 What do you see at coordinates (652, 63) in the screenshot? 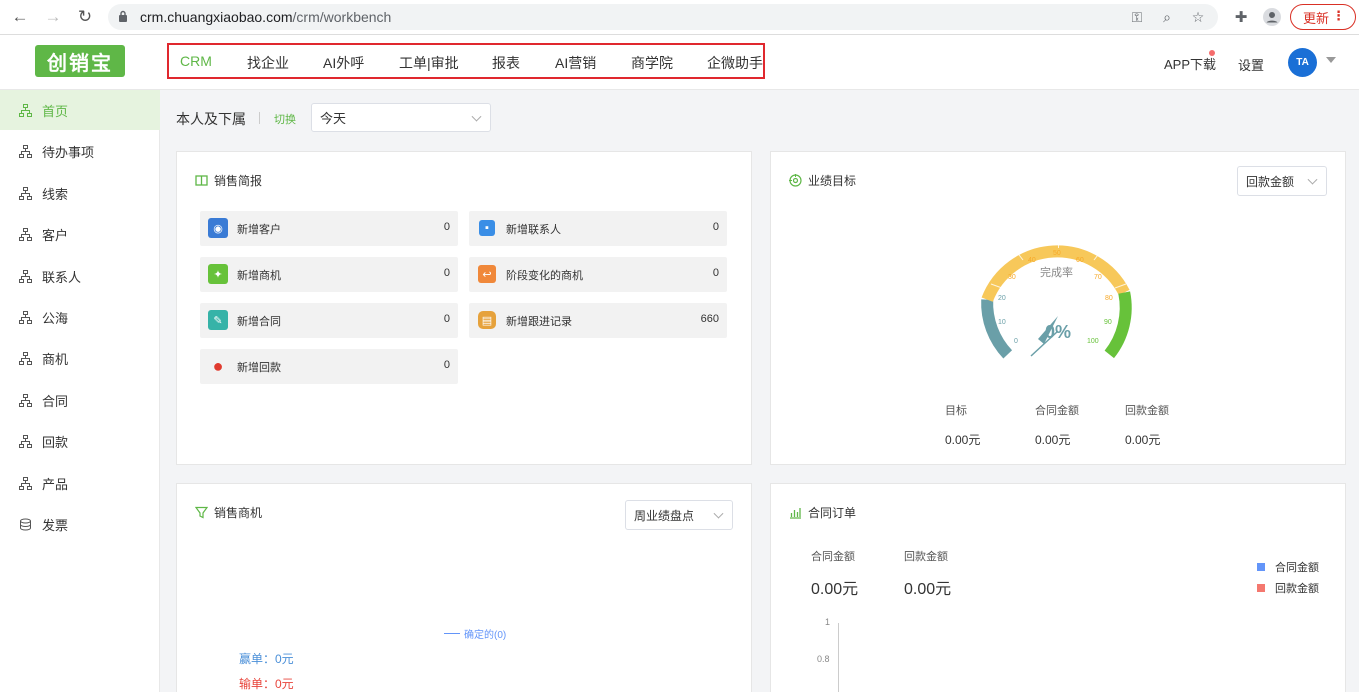
I see `nav-business-school: 商学院` at bounding box center [652, 63].